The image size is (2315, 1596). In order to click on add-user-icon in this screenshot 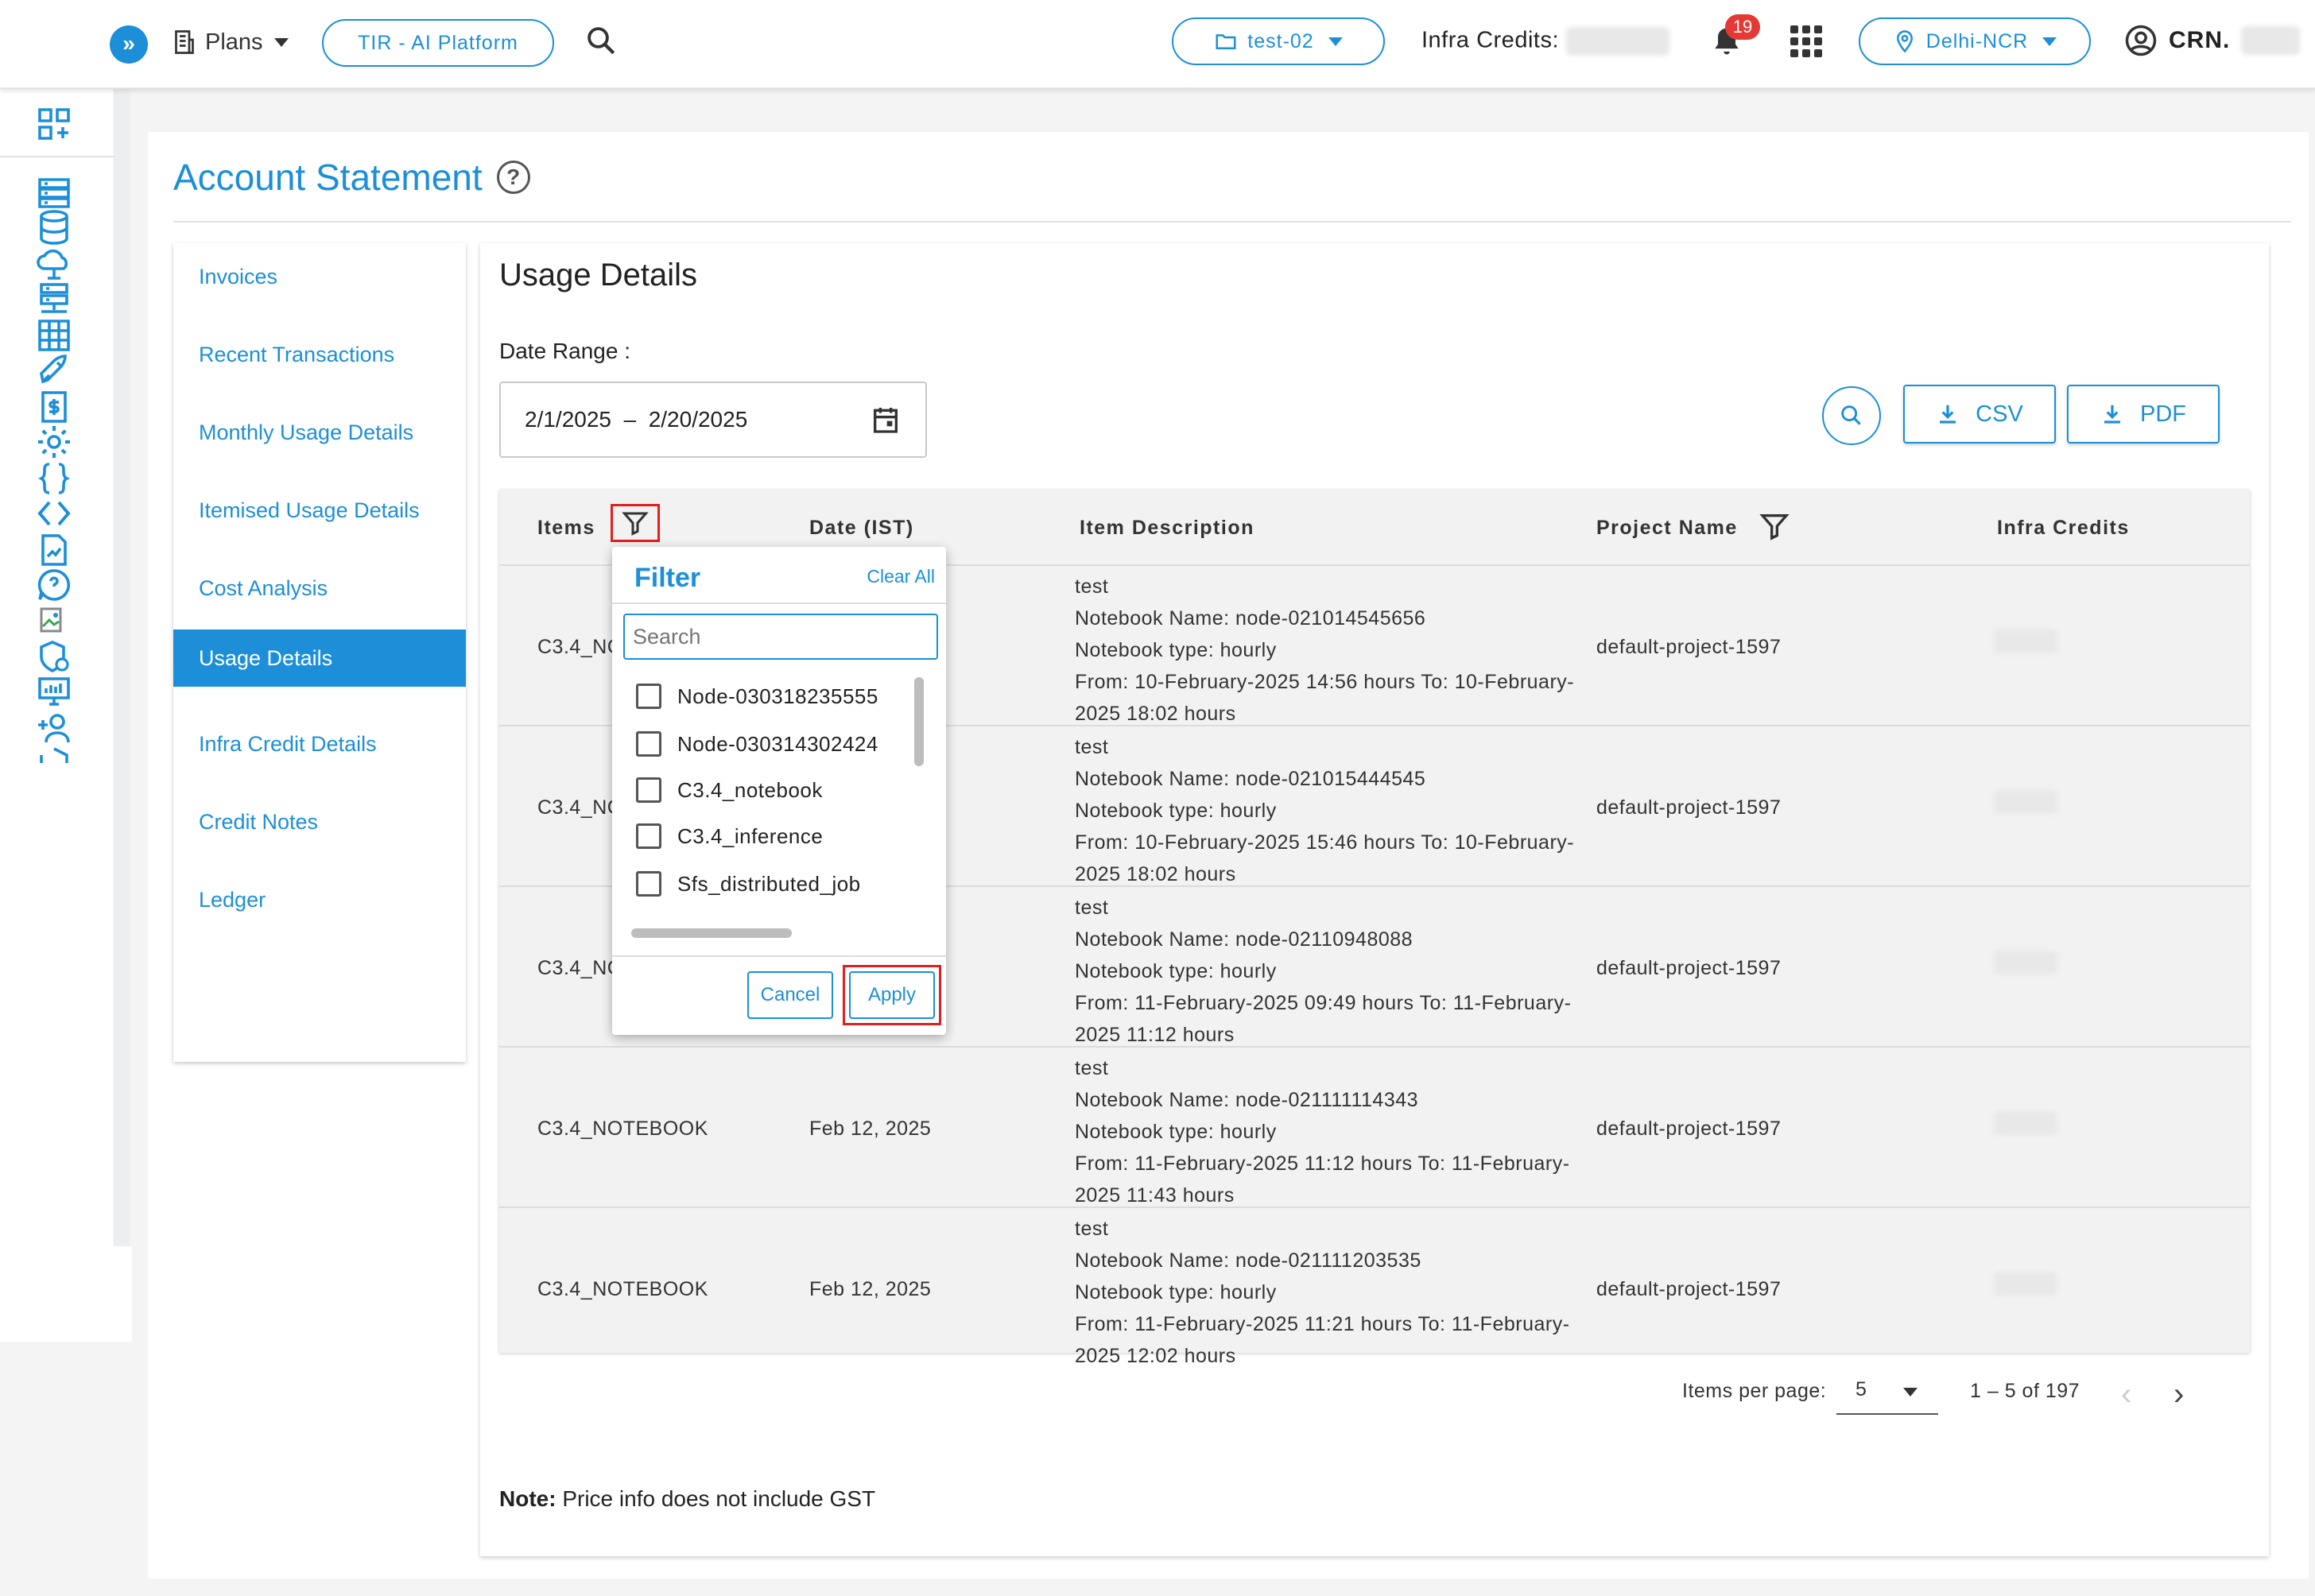, I will do `click(54, 728)`.